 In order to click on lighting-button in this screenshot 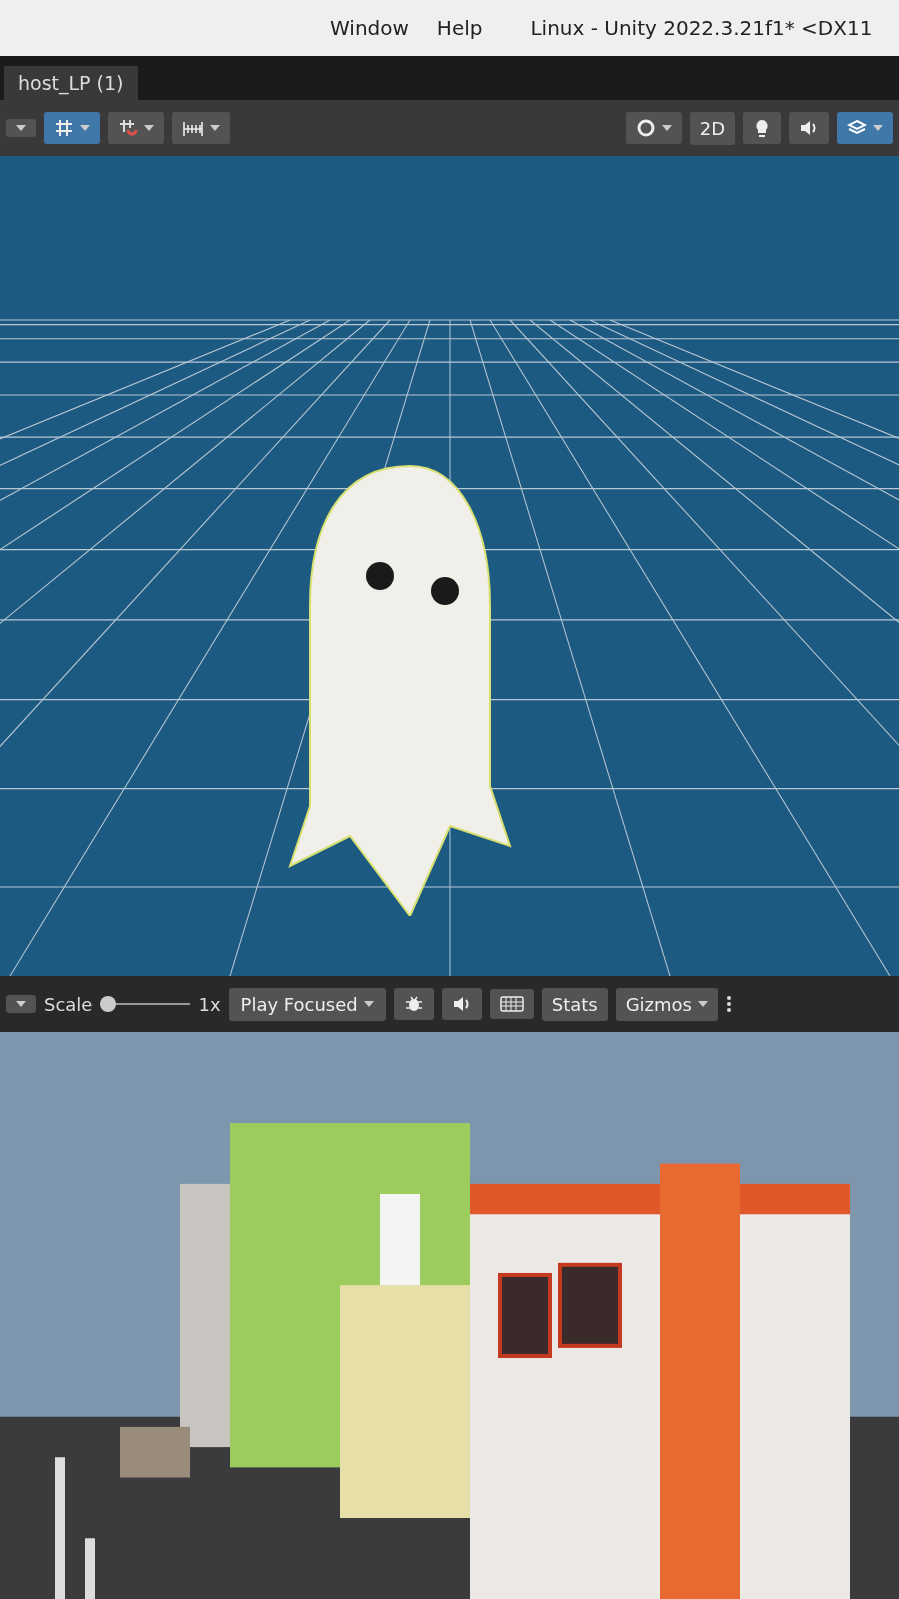, I will do `click(762, 128)`.